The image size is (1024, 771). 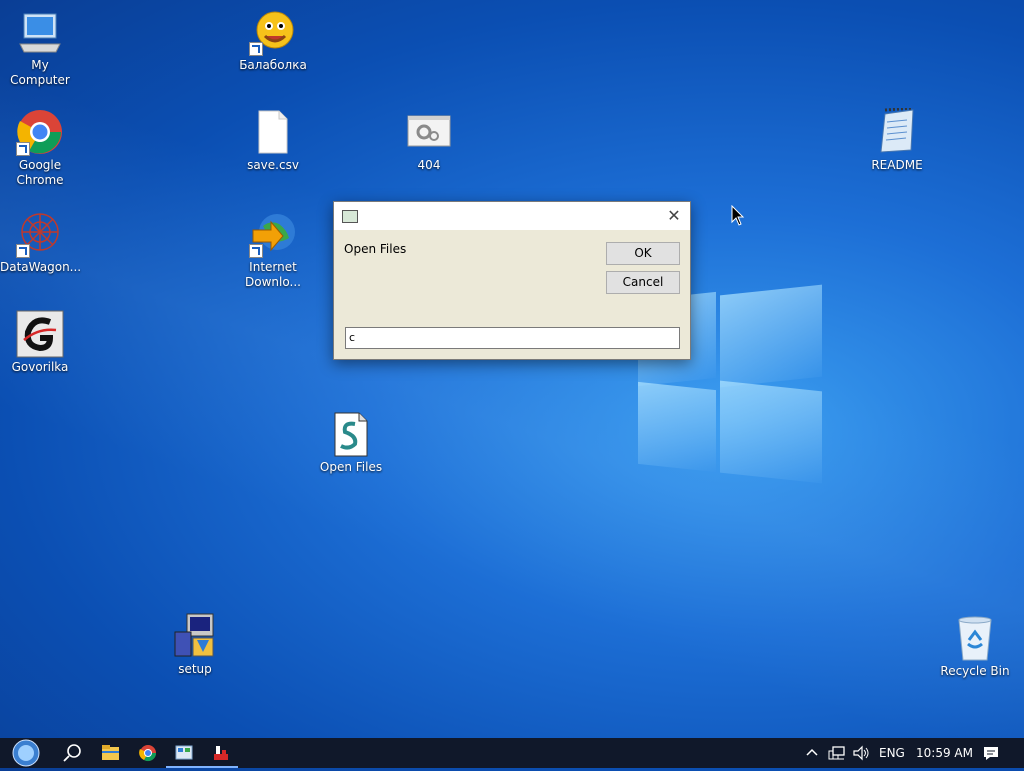 What do you see at coordinates (429, 132) in the screenshot?
I see `settings-window-icon` at bounding box center [429, 132].